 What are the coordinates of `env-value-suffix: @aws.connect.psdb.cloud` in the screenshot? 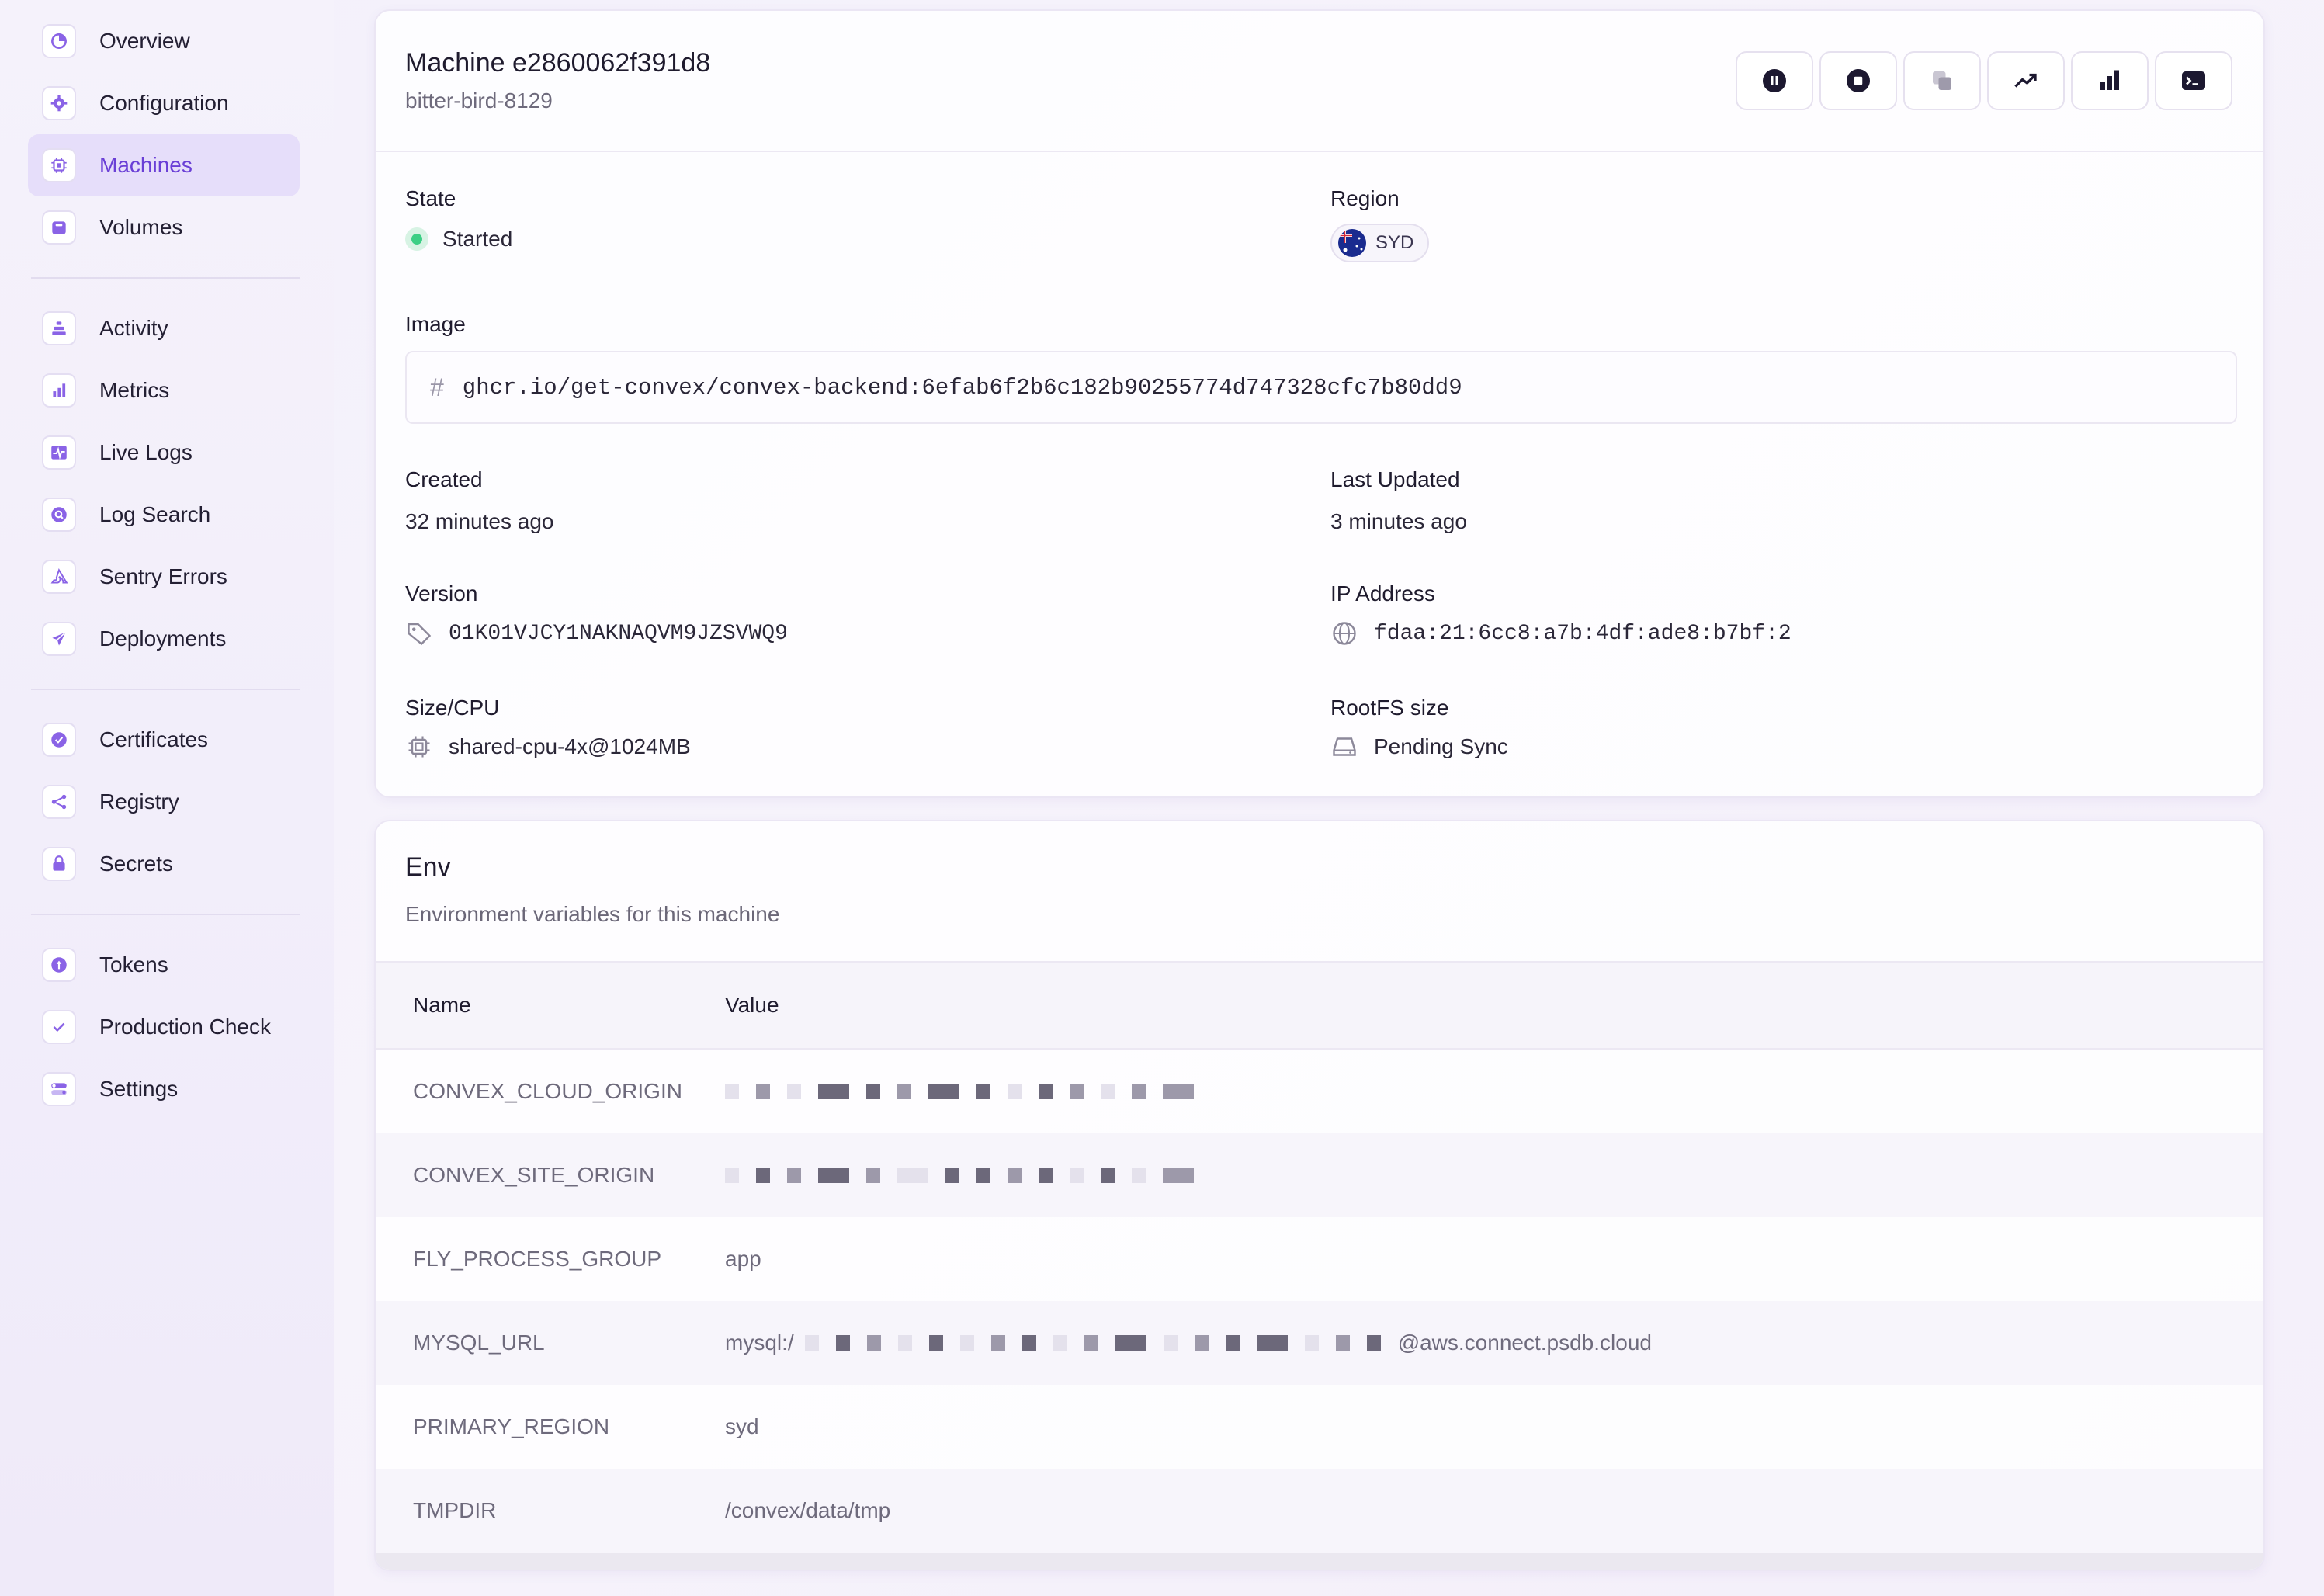 It's located at (1524, 1343).